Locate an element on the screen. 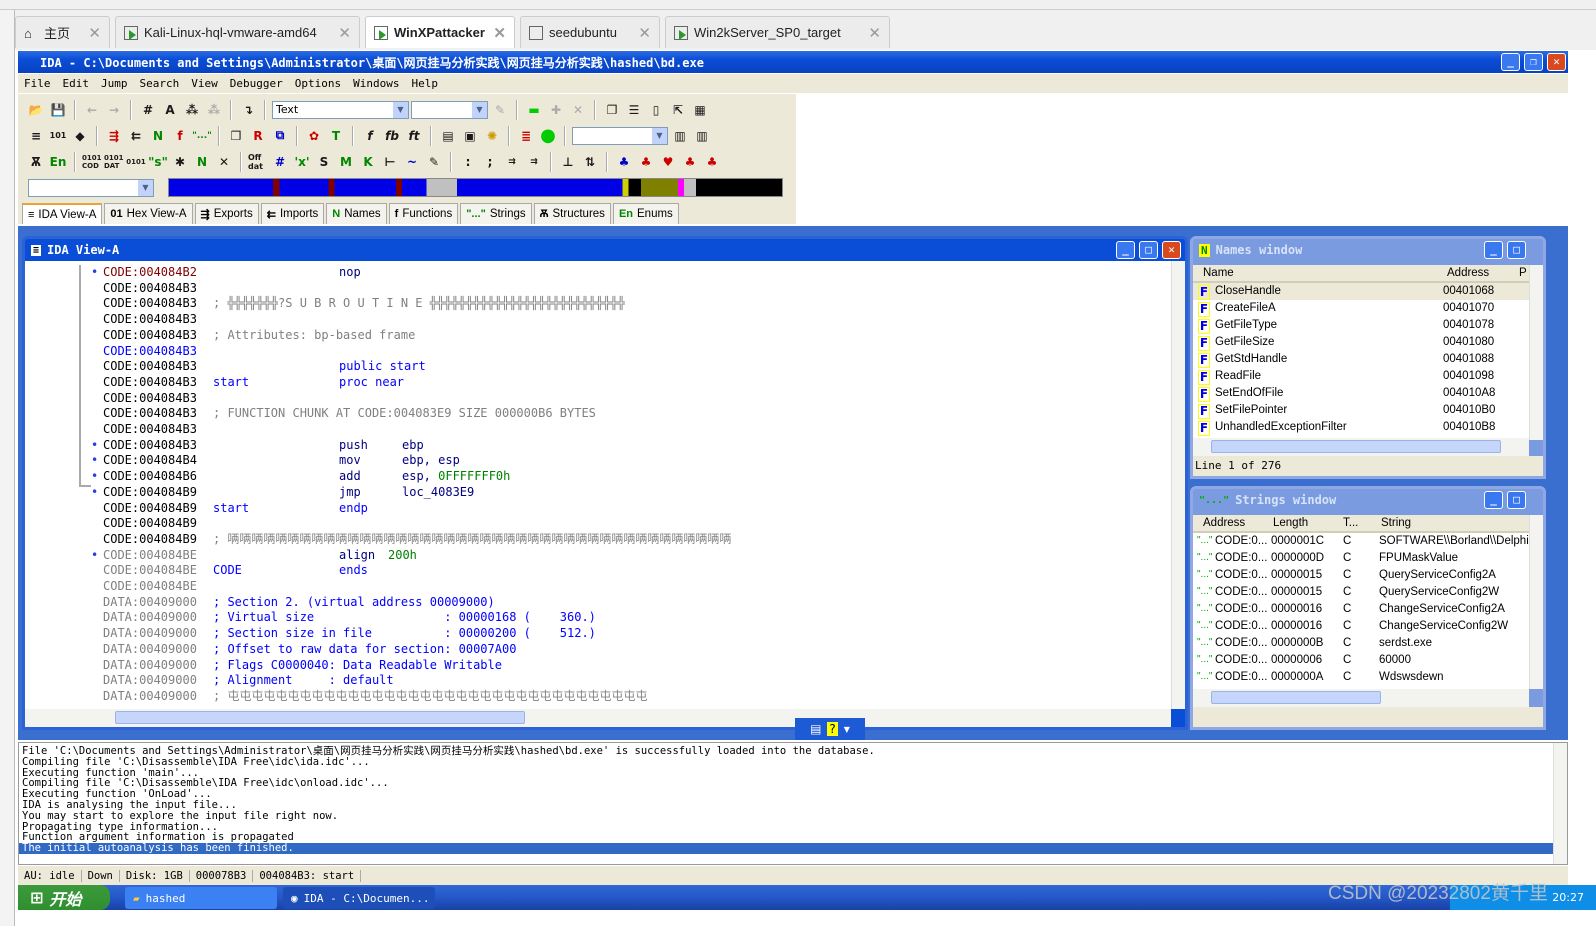  tab-hex-view-a: 01 Hex View-A is located at coordinates (148, 213).